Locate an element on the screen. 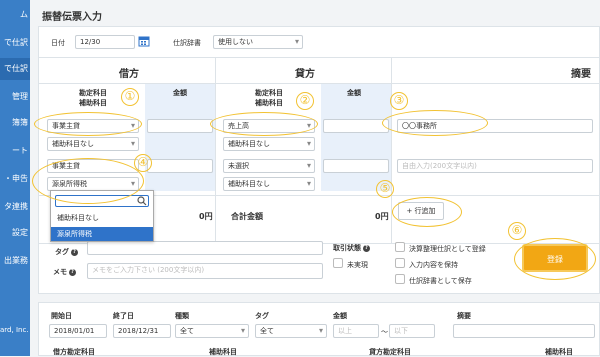 The height and width of the screenshot is (357, 600). debit-amount-label: 金額 is located at coordinates (180, 93).